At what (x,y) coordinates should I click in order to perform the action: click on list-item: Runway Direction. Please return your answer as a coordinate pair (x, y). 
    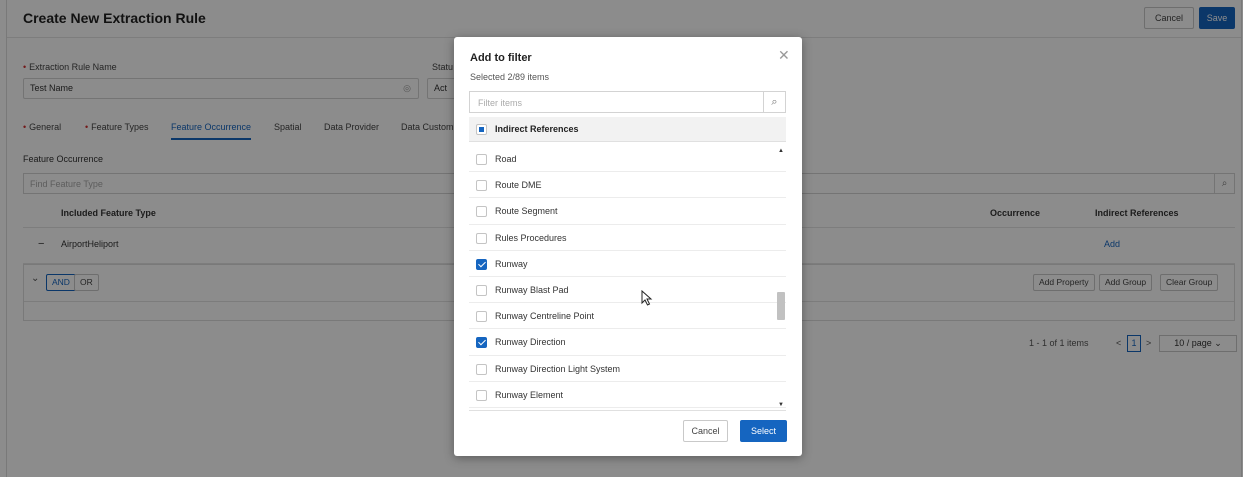
    Looking at the image, I should click on (627, 342).